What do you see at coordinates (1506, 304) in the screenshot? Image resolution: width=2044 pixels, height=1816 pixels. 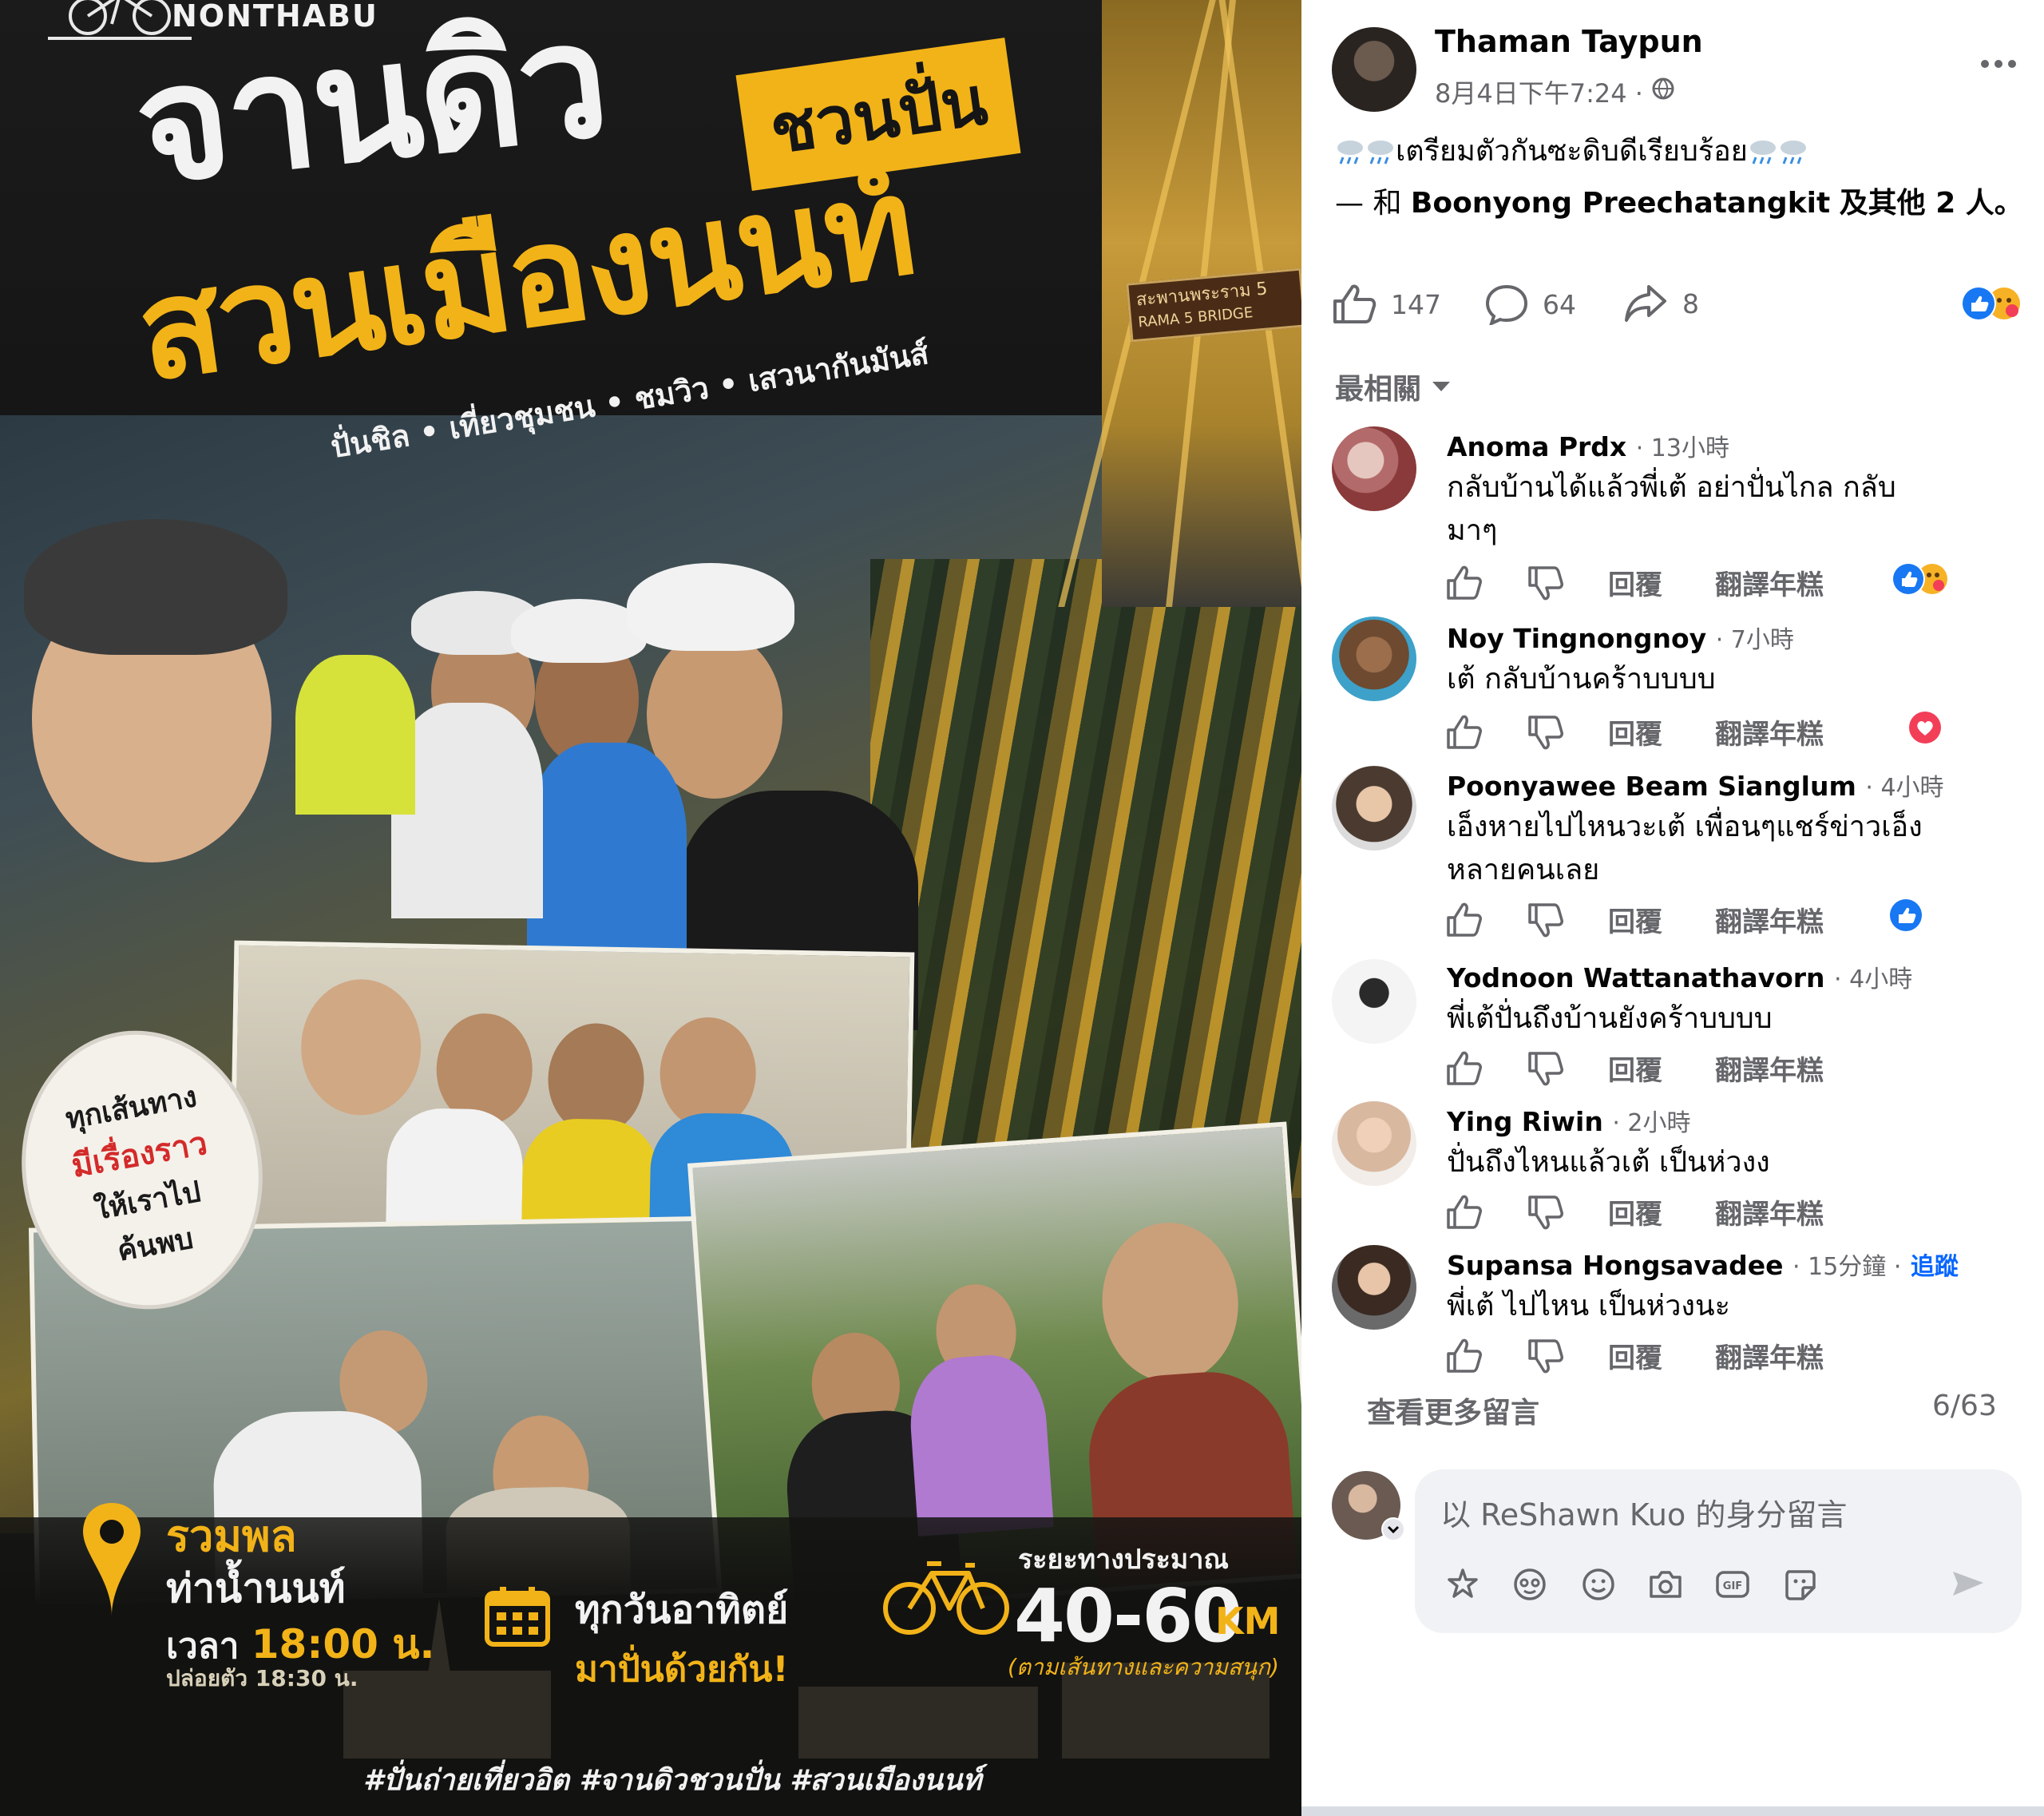 I see `comment-icon` at bounding box center [1506, 304].